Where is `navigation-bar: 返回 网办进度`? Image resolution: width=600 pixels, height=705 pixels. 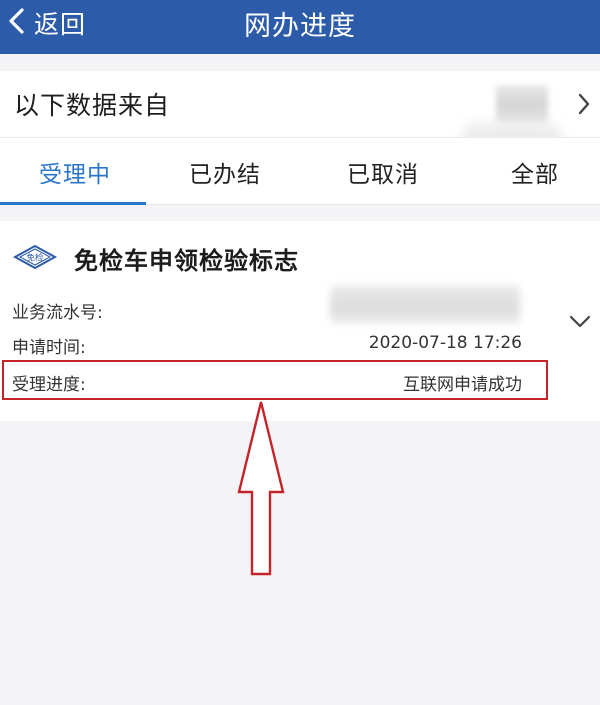
navigation-bar: 返回 网办进度 is located at coordinates (300, 27).